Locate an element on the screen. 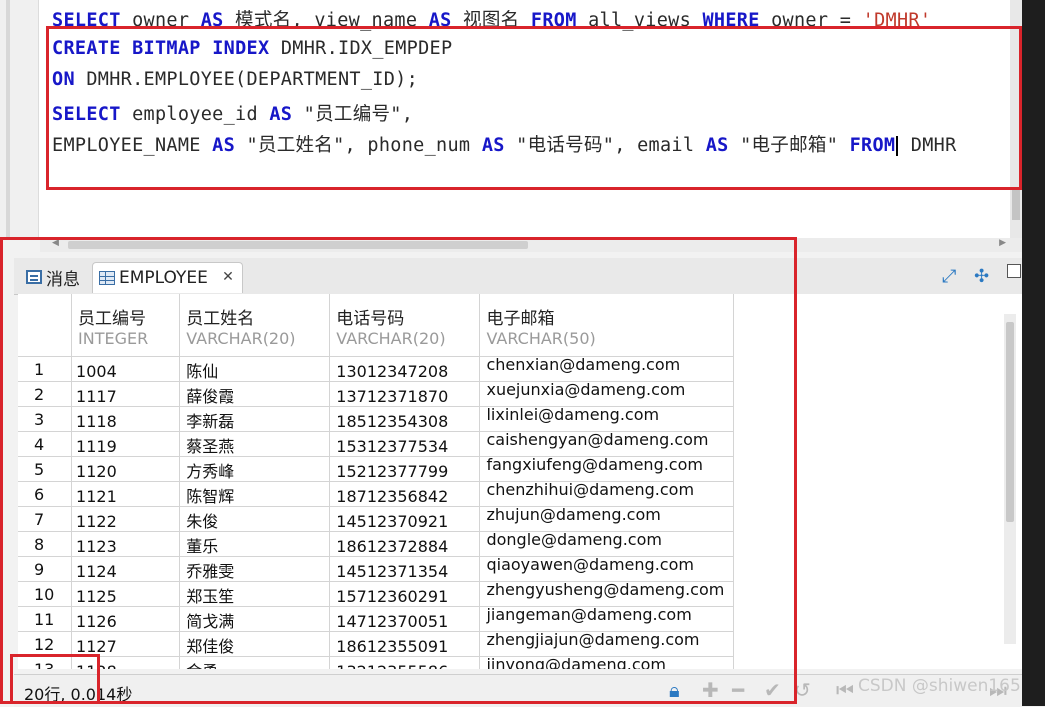 The height and width of the screenshot is (707, 1045). table-row: 6 1121 陈智辉 18712356842 chenzhihui@dameng.com is located at coordinates (376, 494).